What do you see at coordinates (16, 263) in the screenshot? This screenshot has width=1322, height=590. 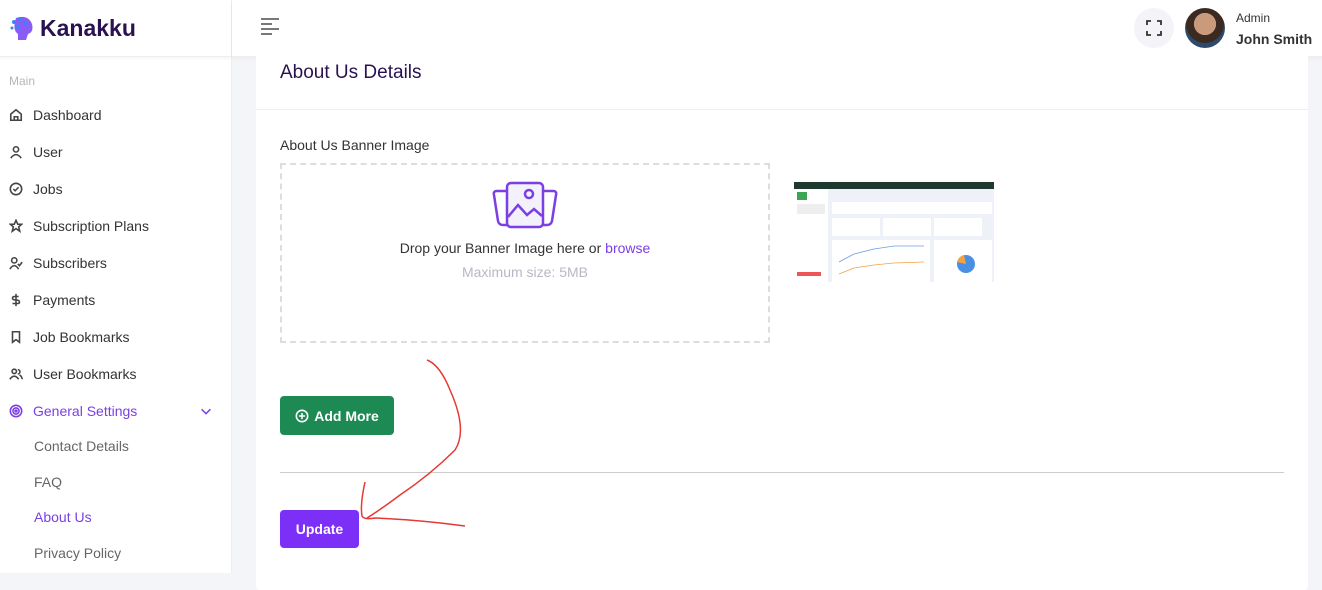 I see `user-check-icon` at bounding box center [16, 263].